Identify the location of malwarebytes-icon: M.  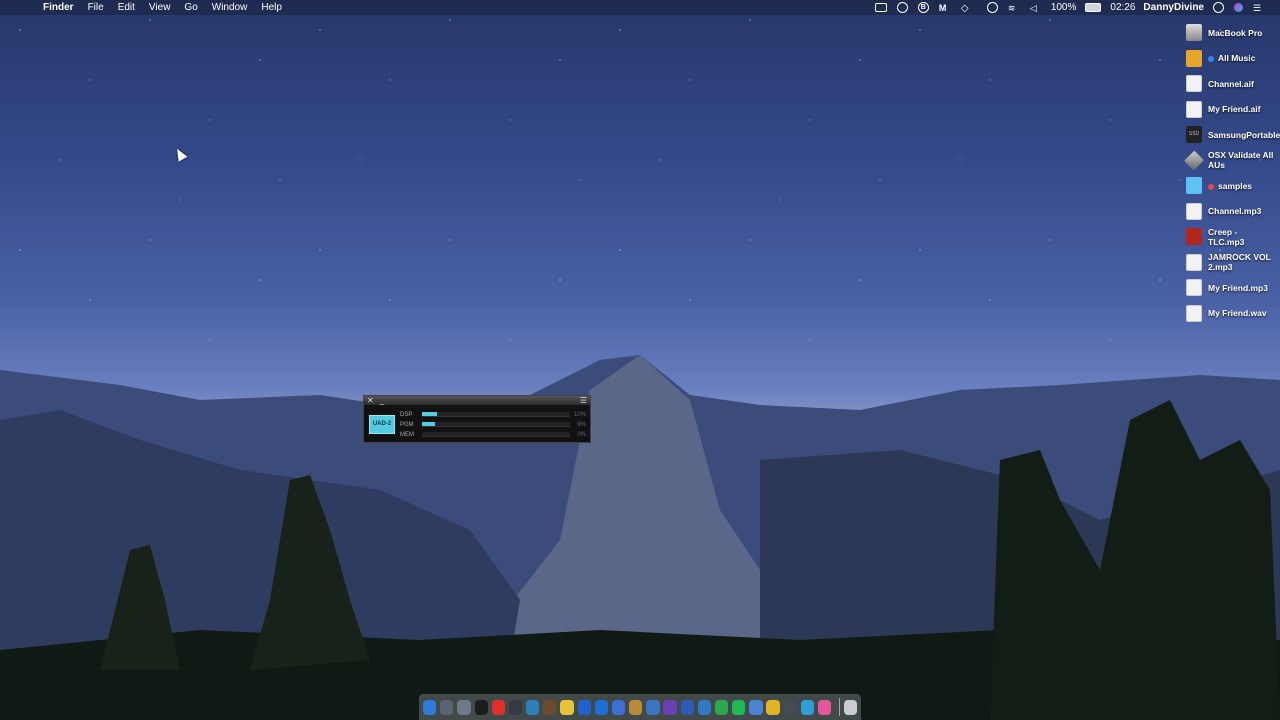
(945, 8).